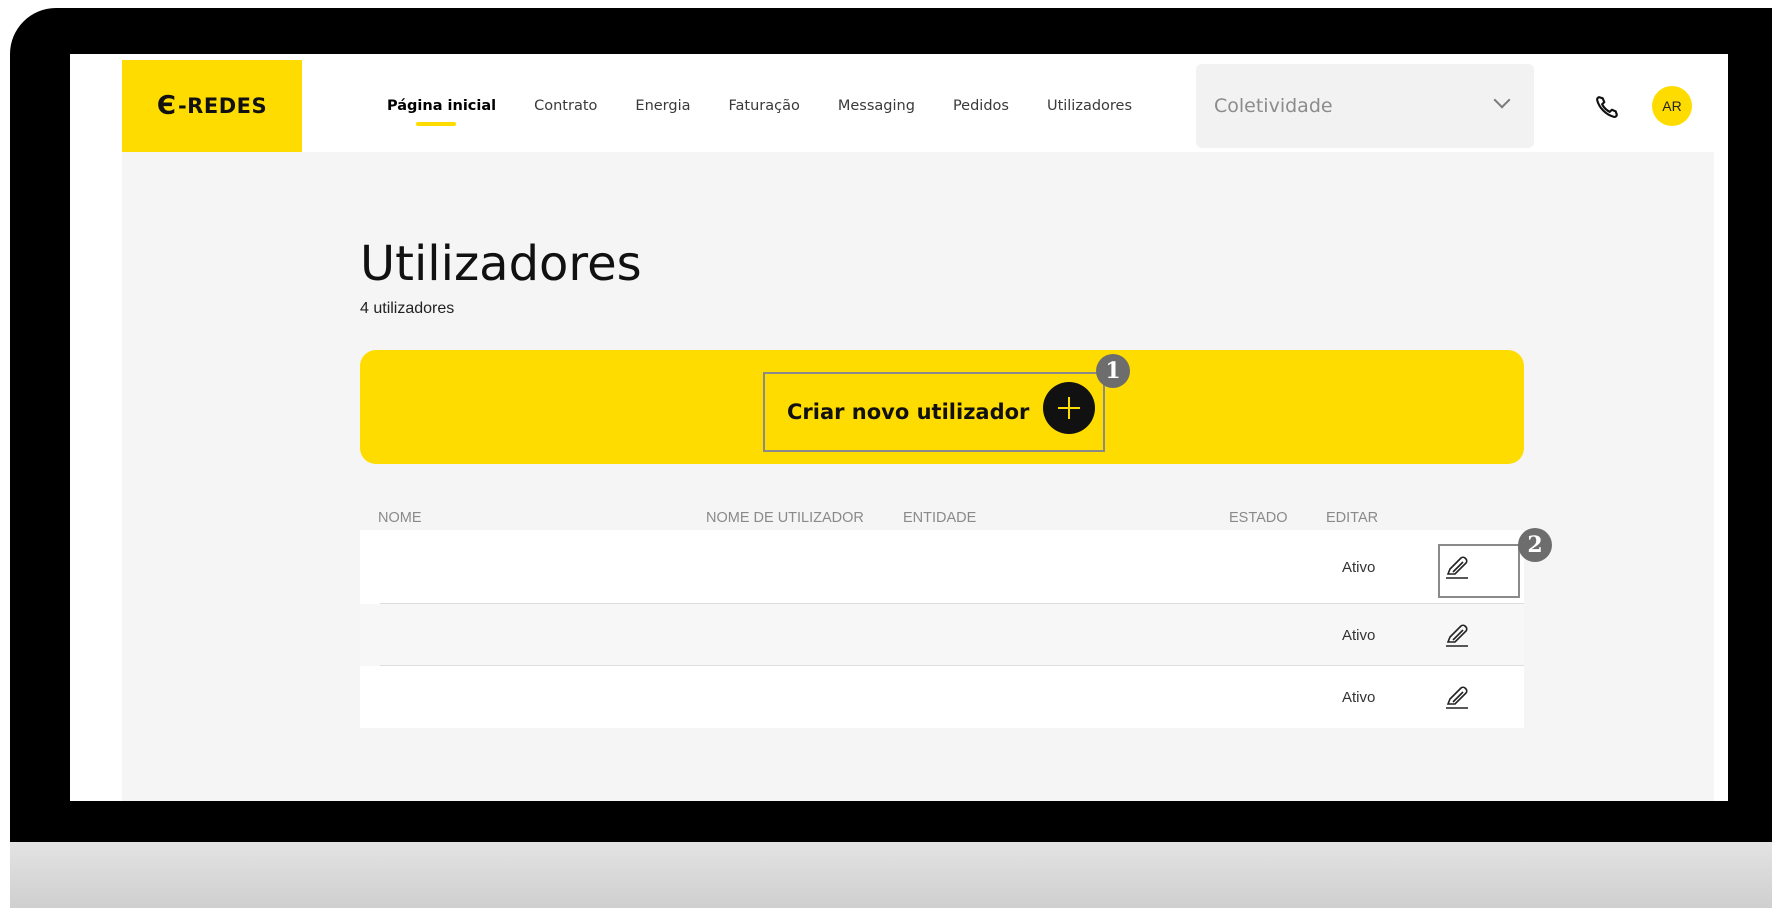 This screenshot has width=1772, height=908. What do you see at coordinates (1672, 106) in the screenshot?
I see `user-avatar: AR` at bounding box center [1672, 106].